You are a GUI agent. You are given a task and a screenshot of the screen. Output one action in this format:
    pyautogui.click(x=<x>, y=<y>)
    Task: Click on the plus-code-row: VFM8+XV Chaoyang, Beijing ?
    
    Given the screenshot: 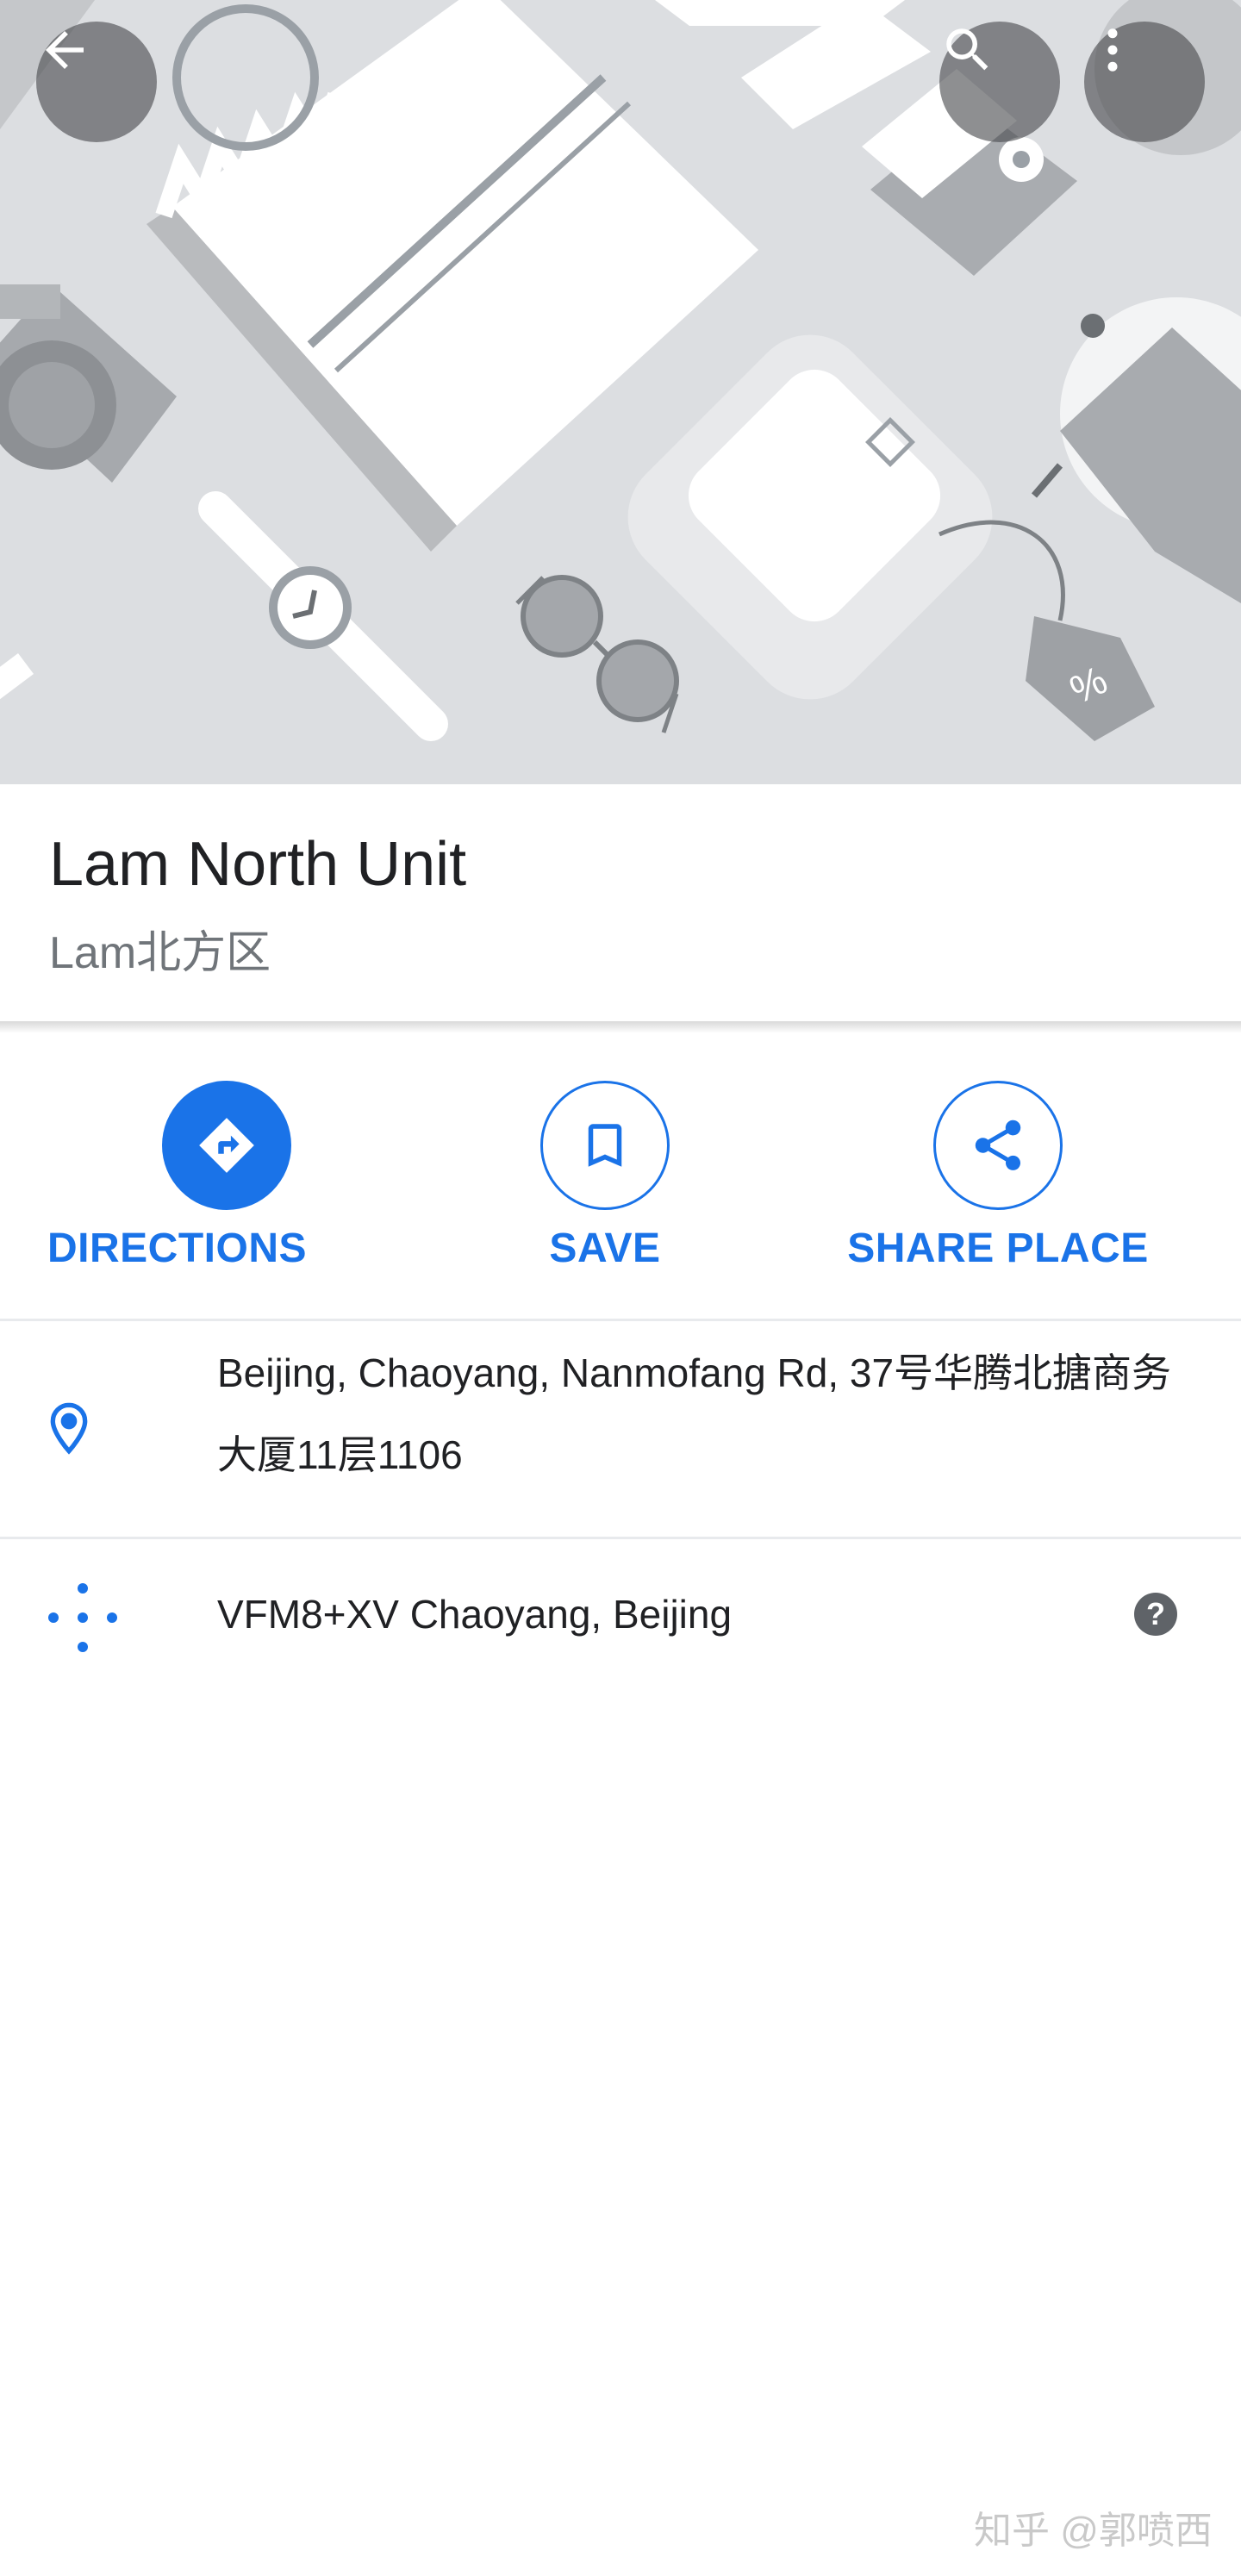 What is the action you would take?
    pyautogui.click(x=620, y=1612)
    